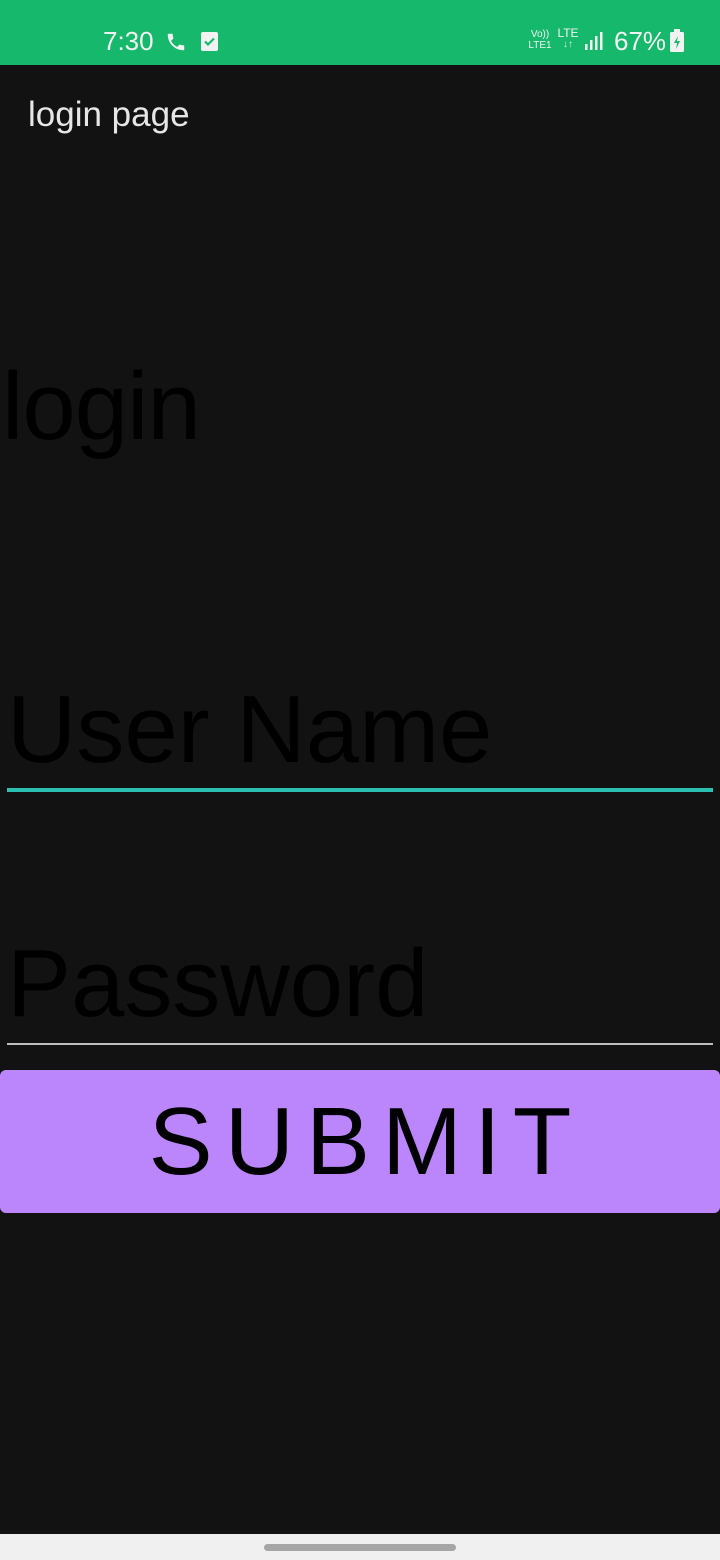  I want to click on app-bar-title: login page, so click(109, 114).